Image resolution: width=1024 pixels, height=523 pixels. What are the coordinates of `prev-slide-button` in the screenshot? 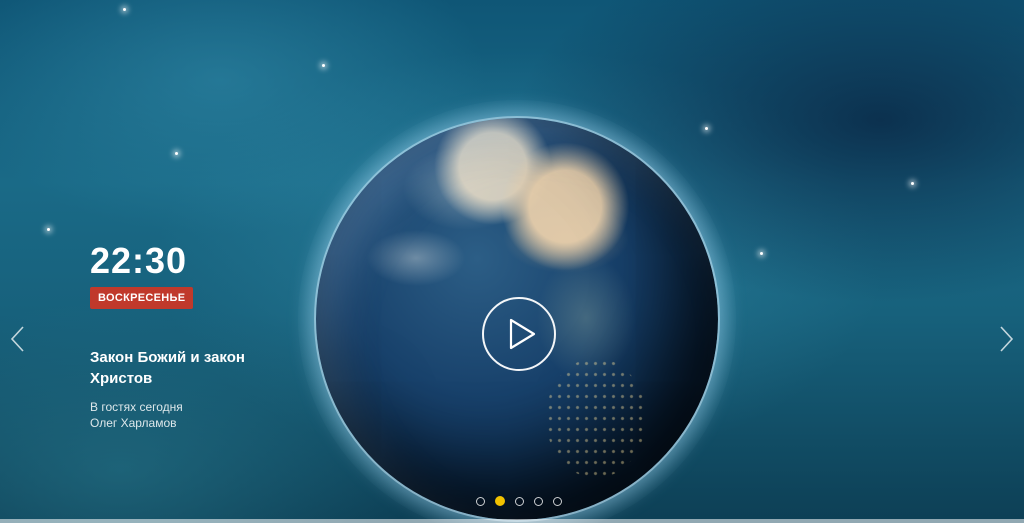 It's located at (18, 339).